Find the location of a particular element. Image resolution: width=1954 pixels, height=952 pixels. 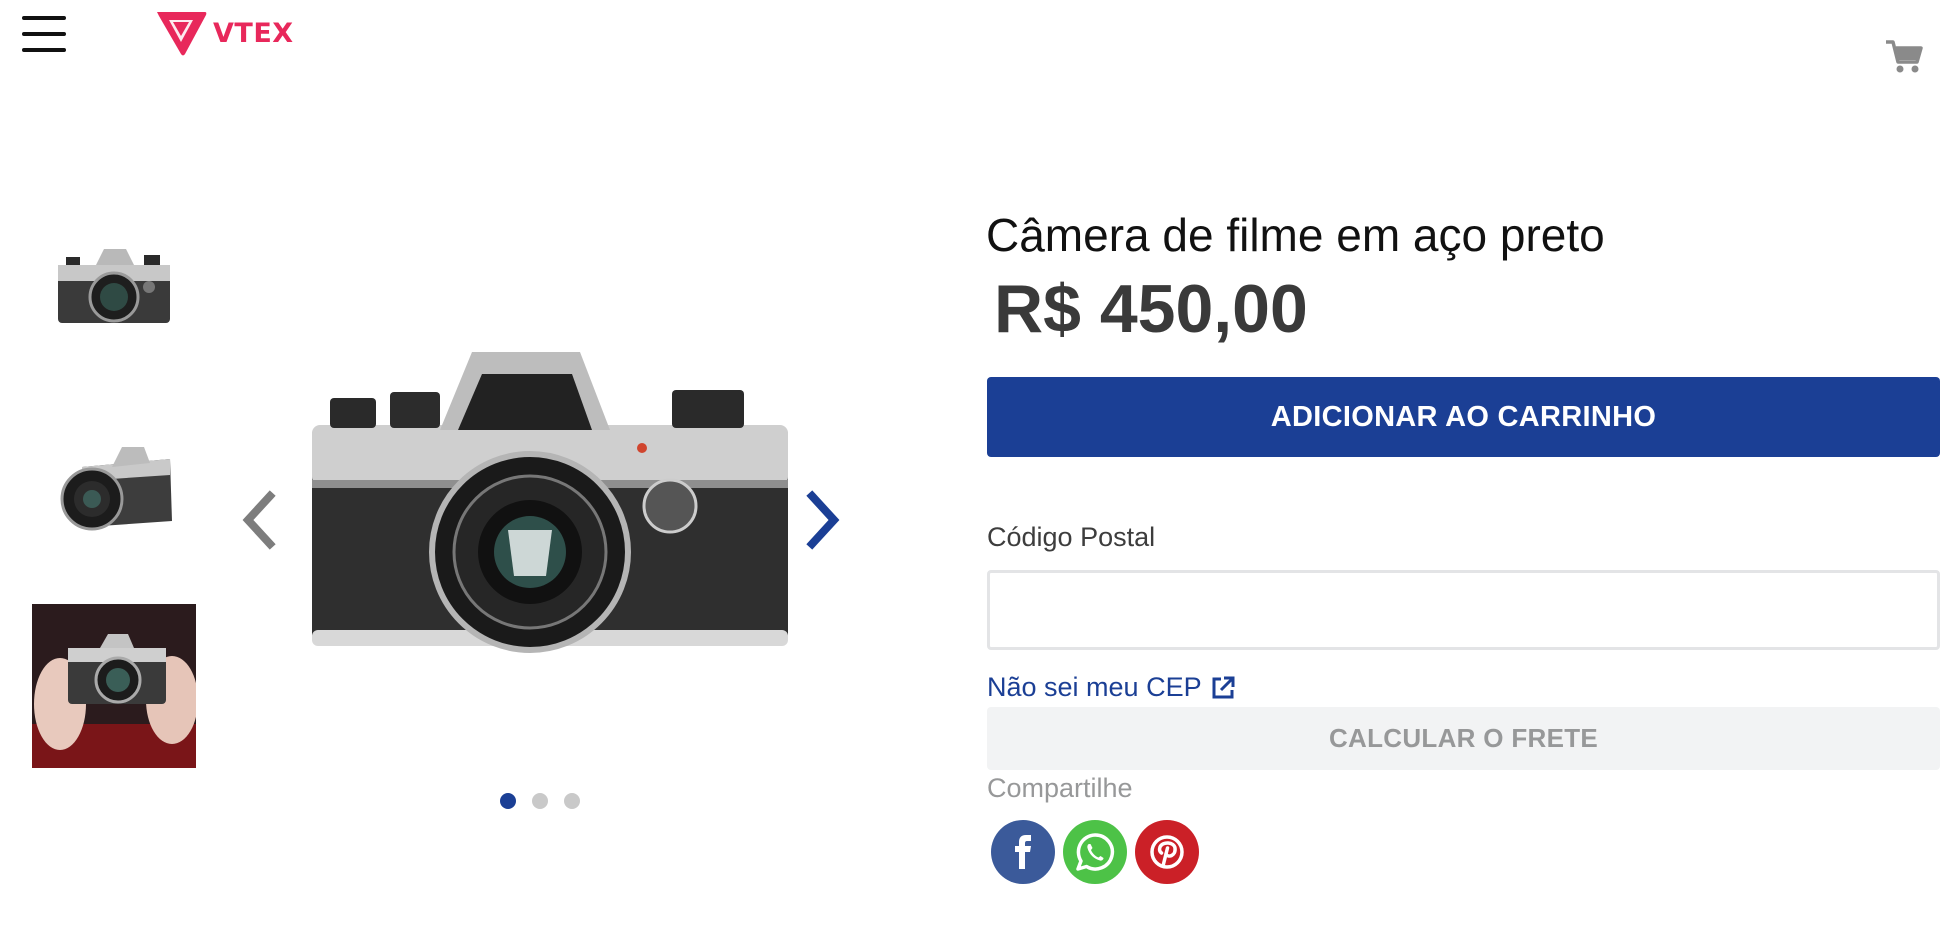

whatsapp-icon is located at coordinates (1095, 852).